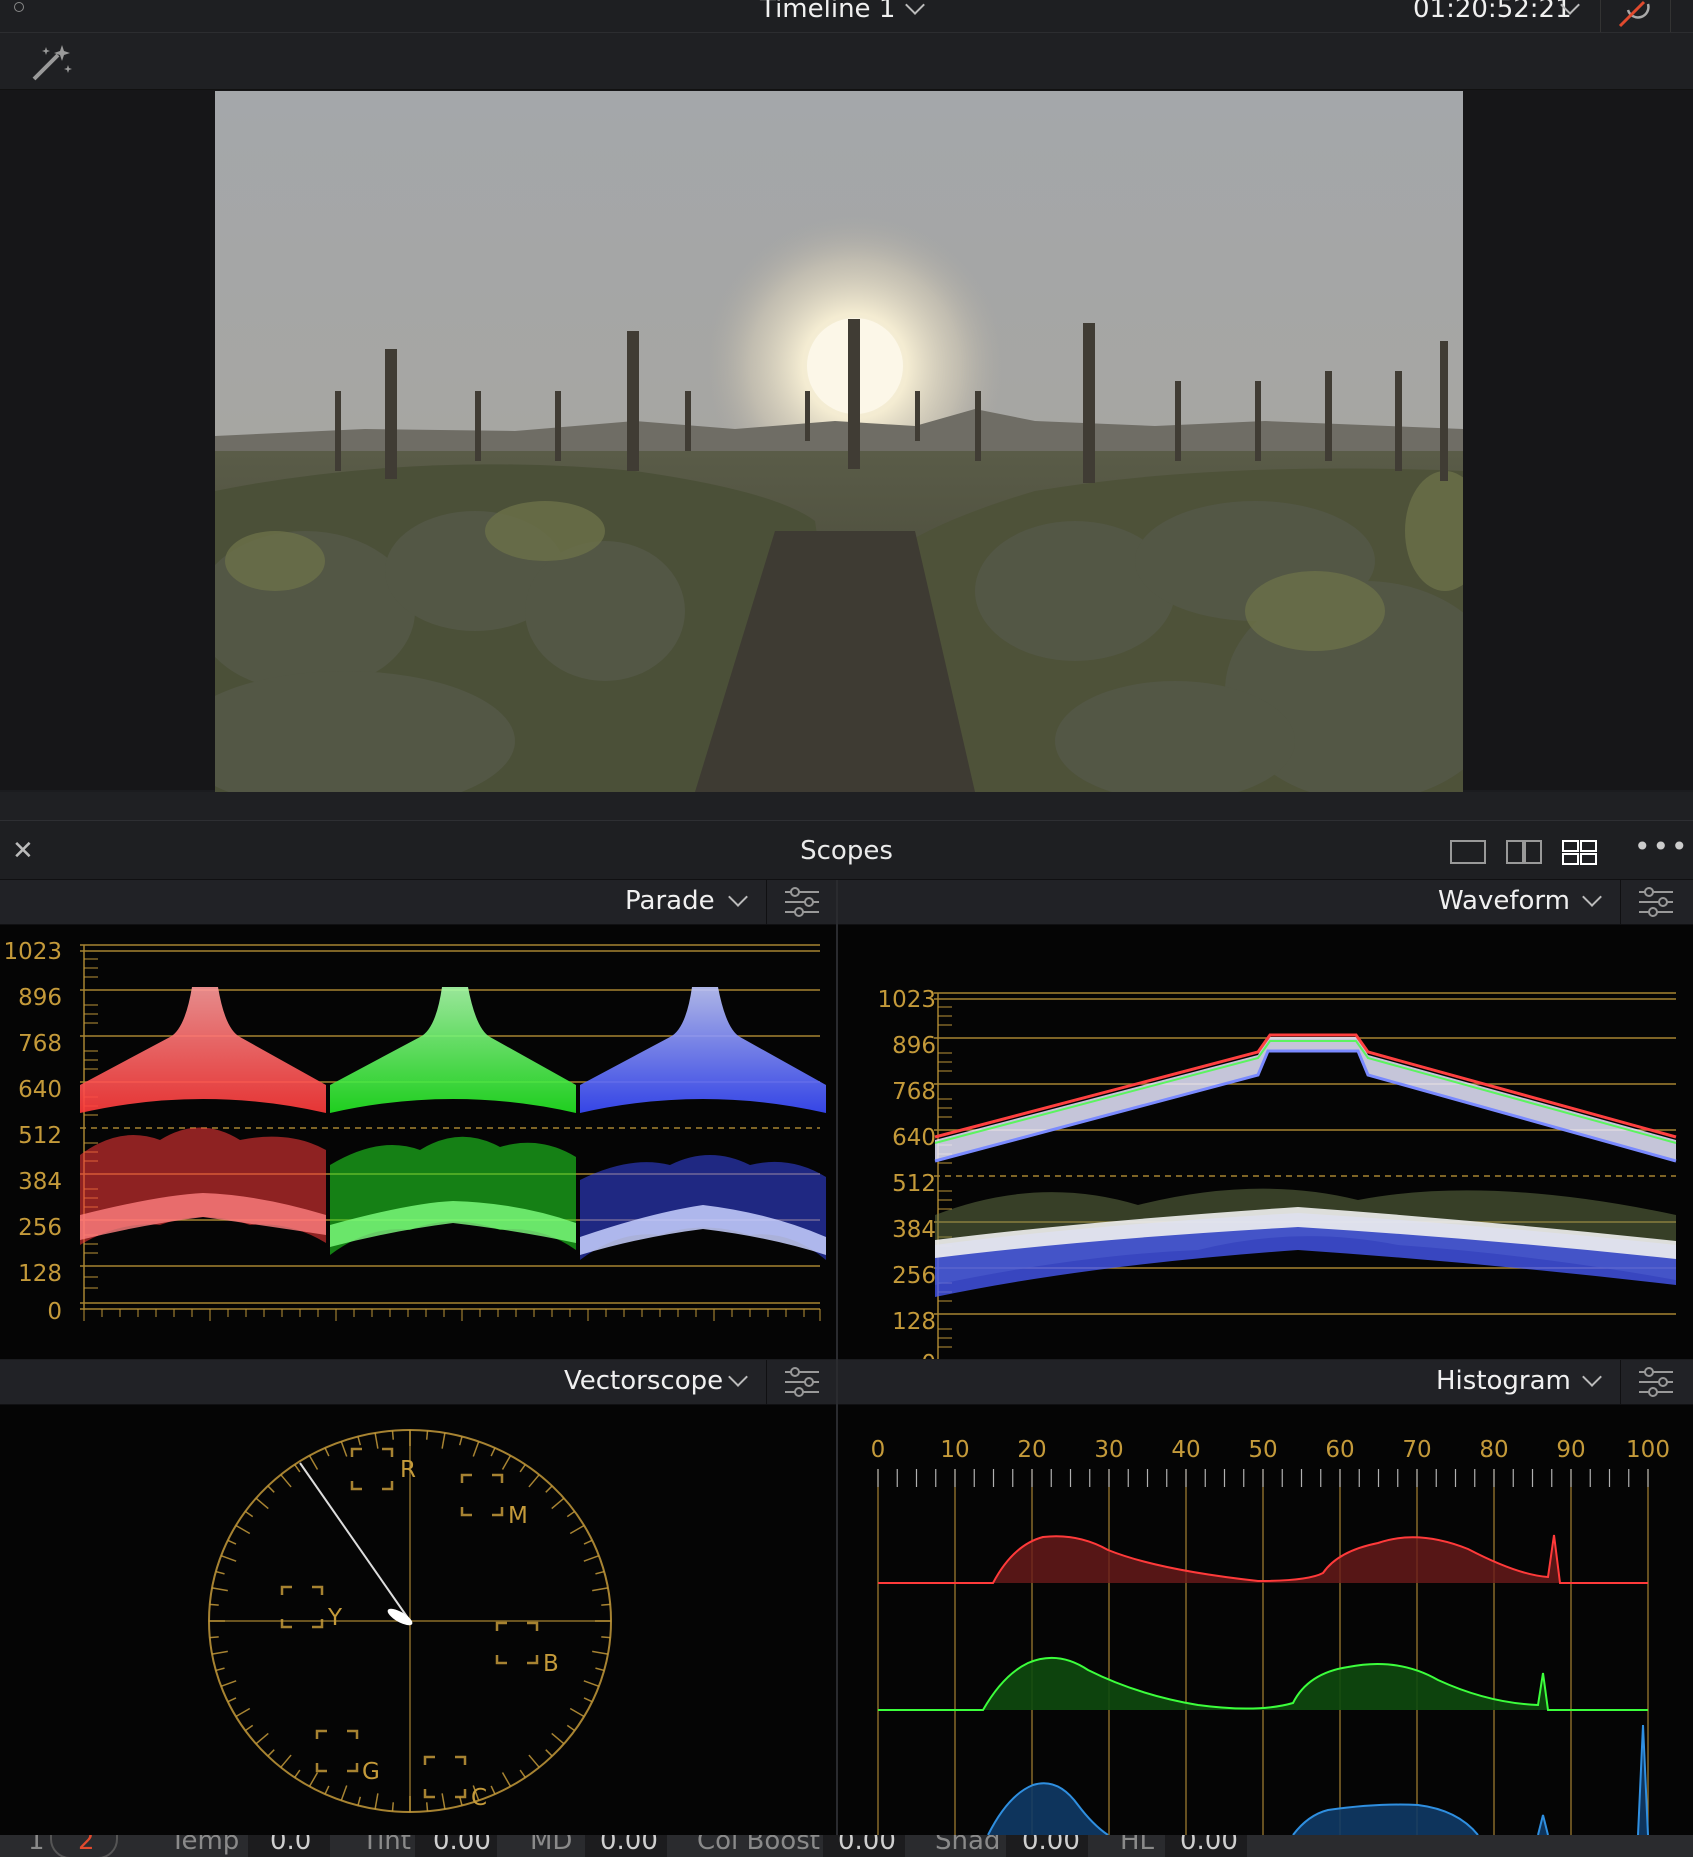 The image size is (1693, 1857). What do you see at coordinates (1634, 14) in the screenshot?
I see `bypass-icon` at bounding box center [1634, 14].